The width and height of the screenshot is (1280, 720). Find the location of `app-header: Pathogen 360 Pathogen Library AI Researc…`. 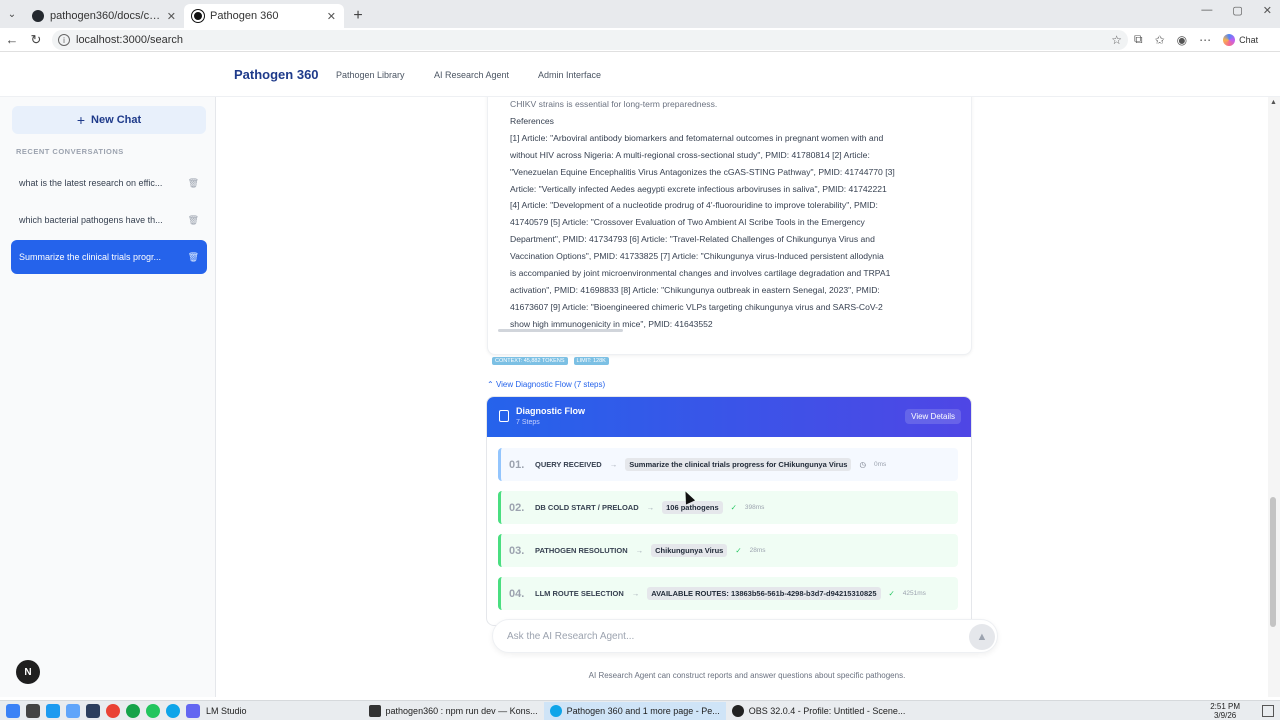

app-header: Pathogen 360 Pathogen Library AI Researc… is located at coordinates (640, 75).